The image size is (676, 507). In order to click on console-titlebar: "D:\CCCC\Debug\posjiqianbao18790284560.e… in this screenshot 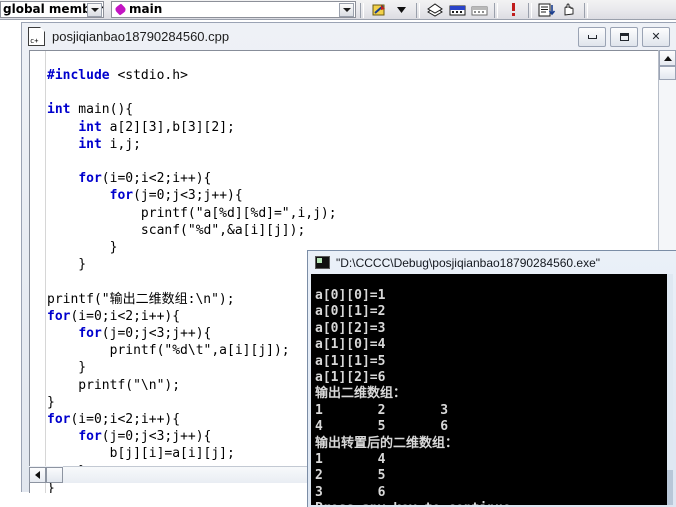, I will do `click(492, 262)`.